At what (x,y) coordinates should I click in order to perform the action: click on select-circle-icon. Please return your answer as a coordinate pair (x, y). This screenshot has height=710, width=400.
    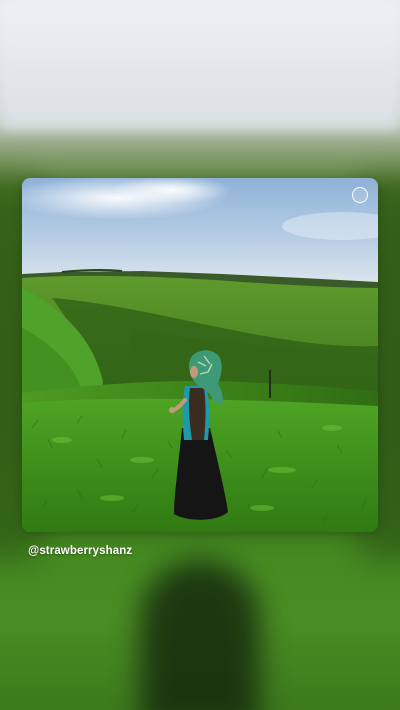
    Looking at the image, I should click on (360, 195).